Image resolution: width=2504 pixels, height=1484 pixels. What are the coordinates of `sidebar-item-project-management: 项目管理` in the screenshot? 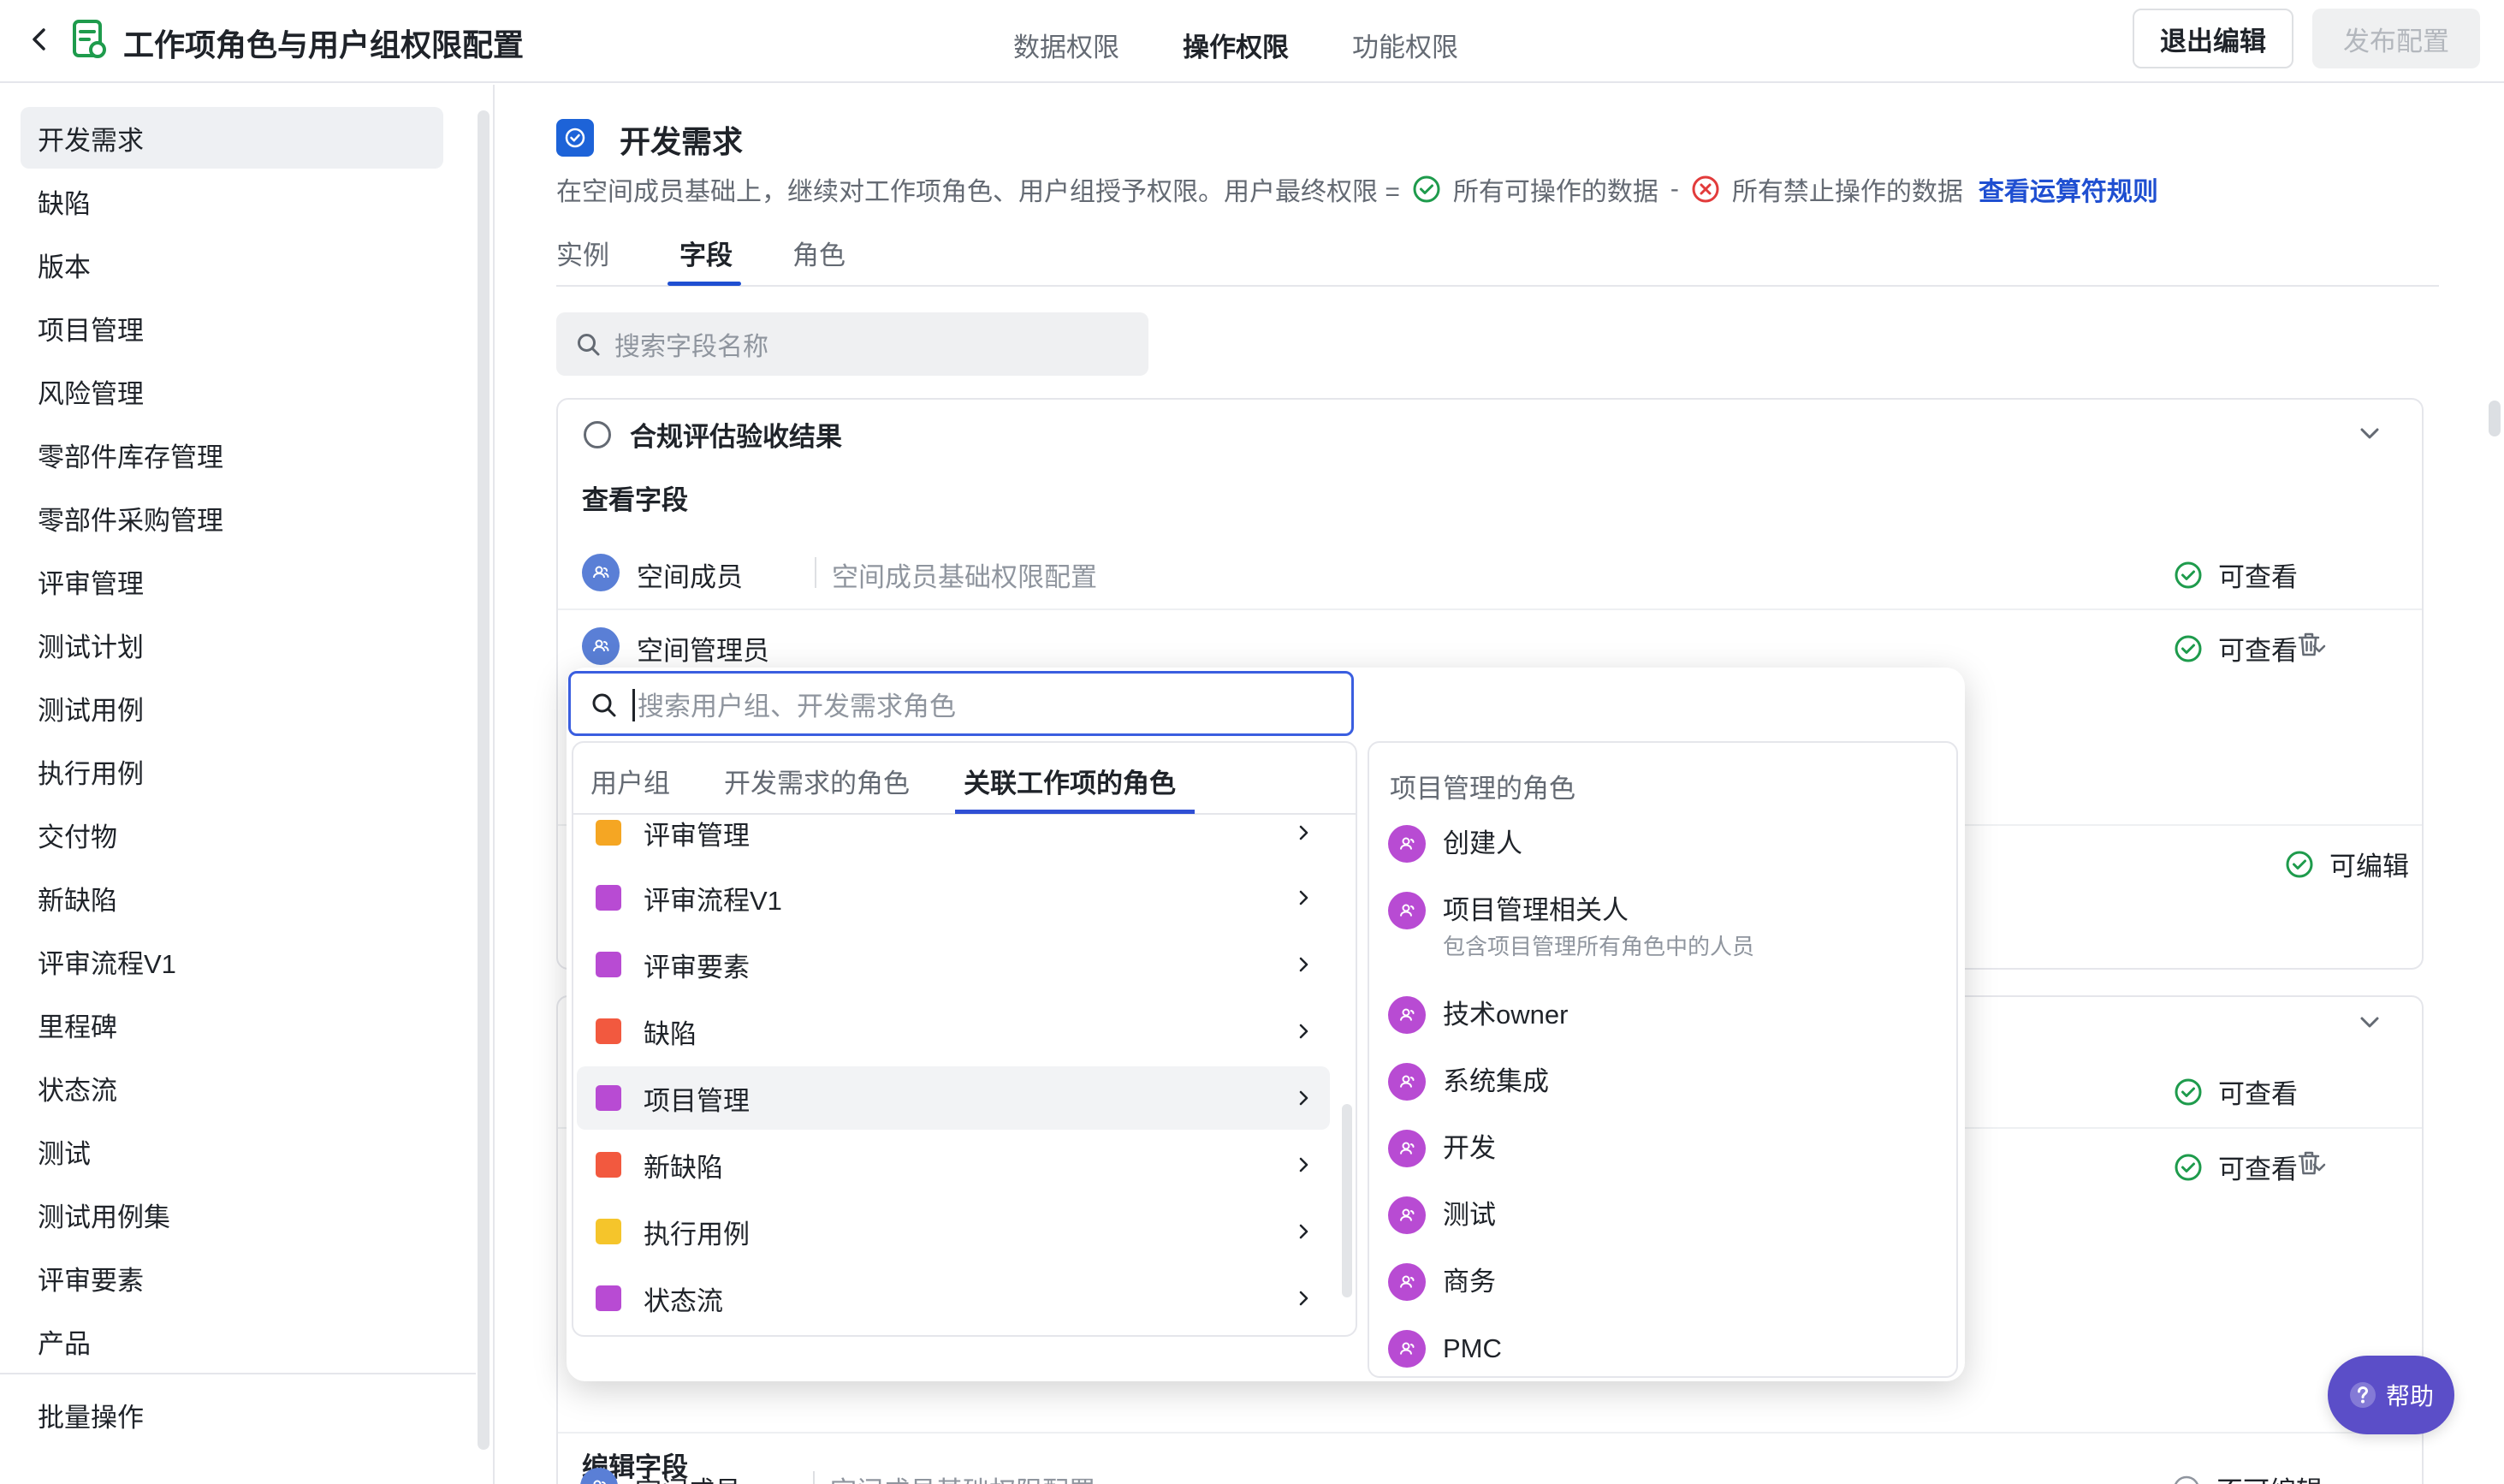 It's located at (232, 328).